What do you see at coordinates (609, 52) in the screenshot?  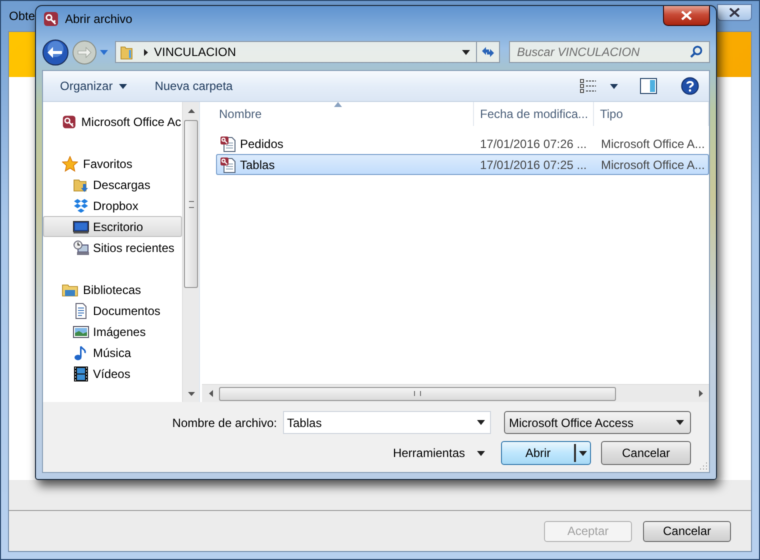 I see `search-field: Buscar VINCULACION` at bounding box center [609, 52].